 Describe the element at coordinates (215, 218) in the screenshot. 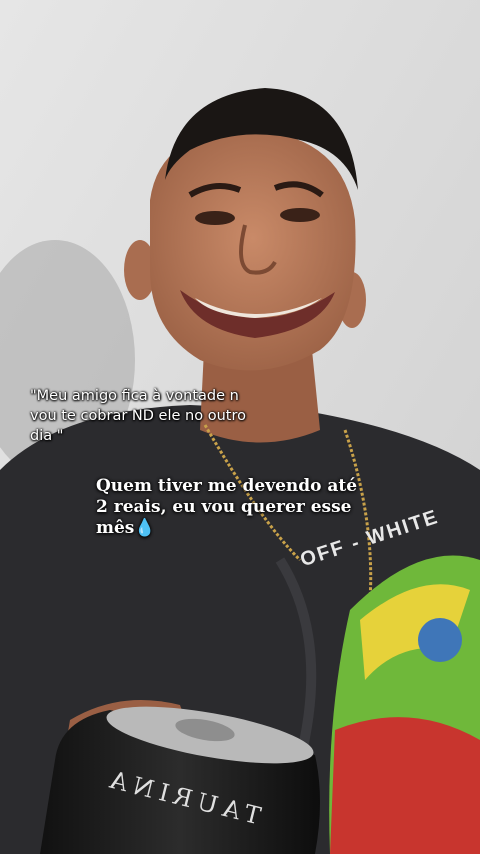

I see `eye-left` at that location.